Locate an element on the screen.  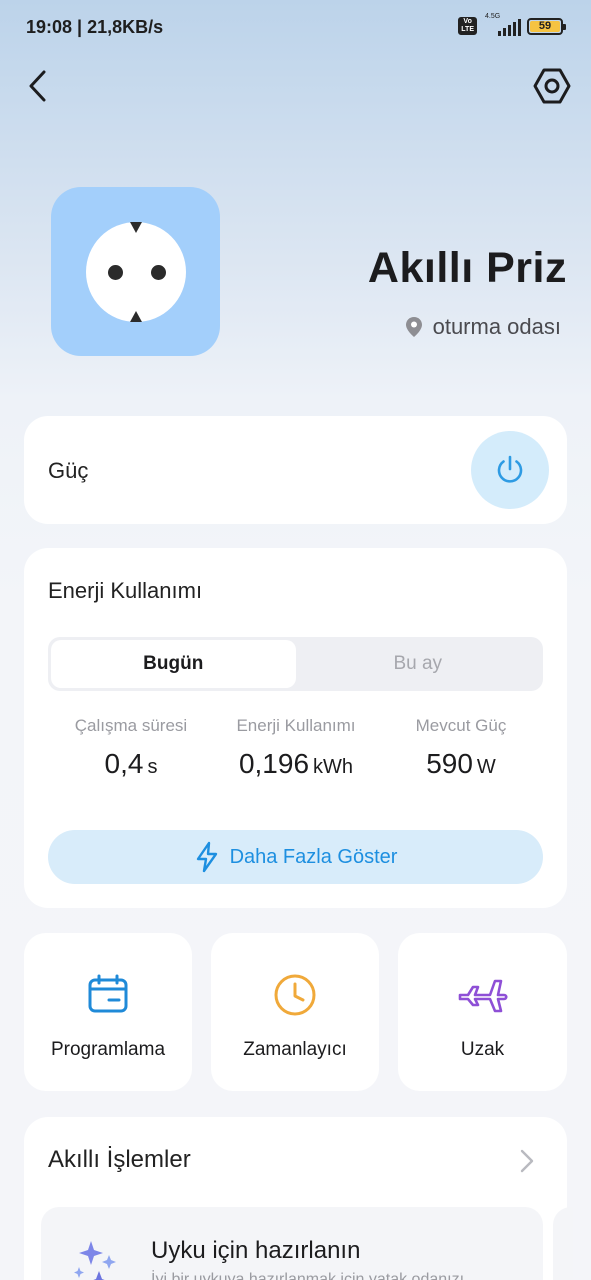
device-name: Akıllı Priz is located at coordinates (467, 268).